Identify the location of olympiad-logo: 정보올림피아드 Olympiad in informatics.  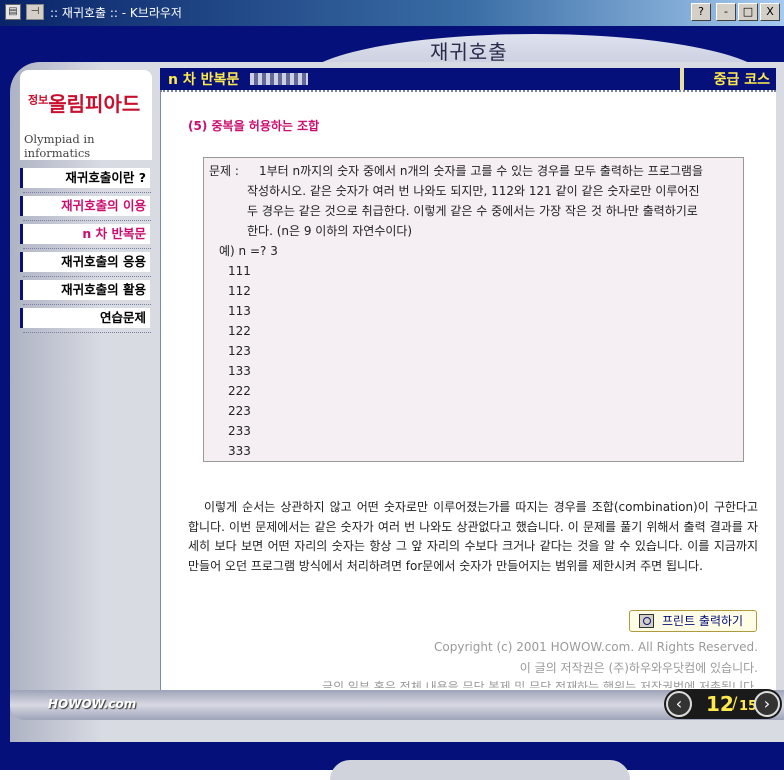
(86, 115).